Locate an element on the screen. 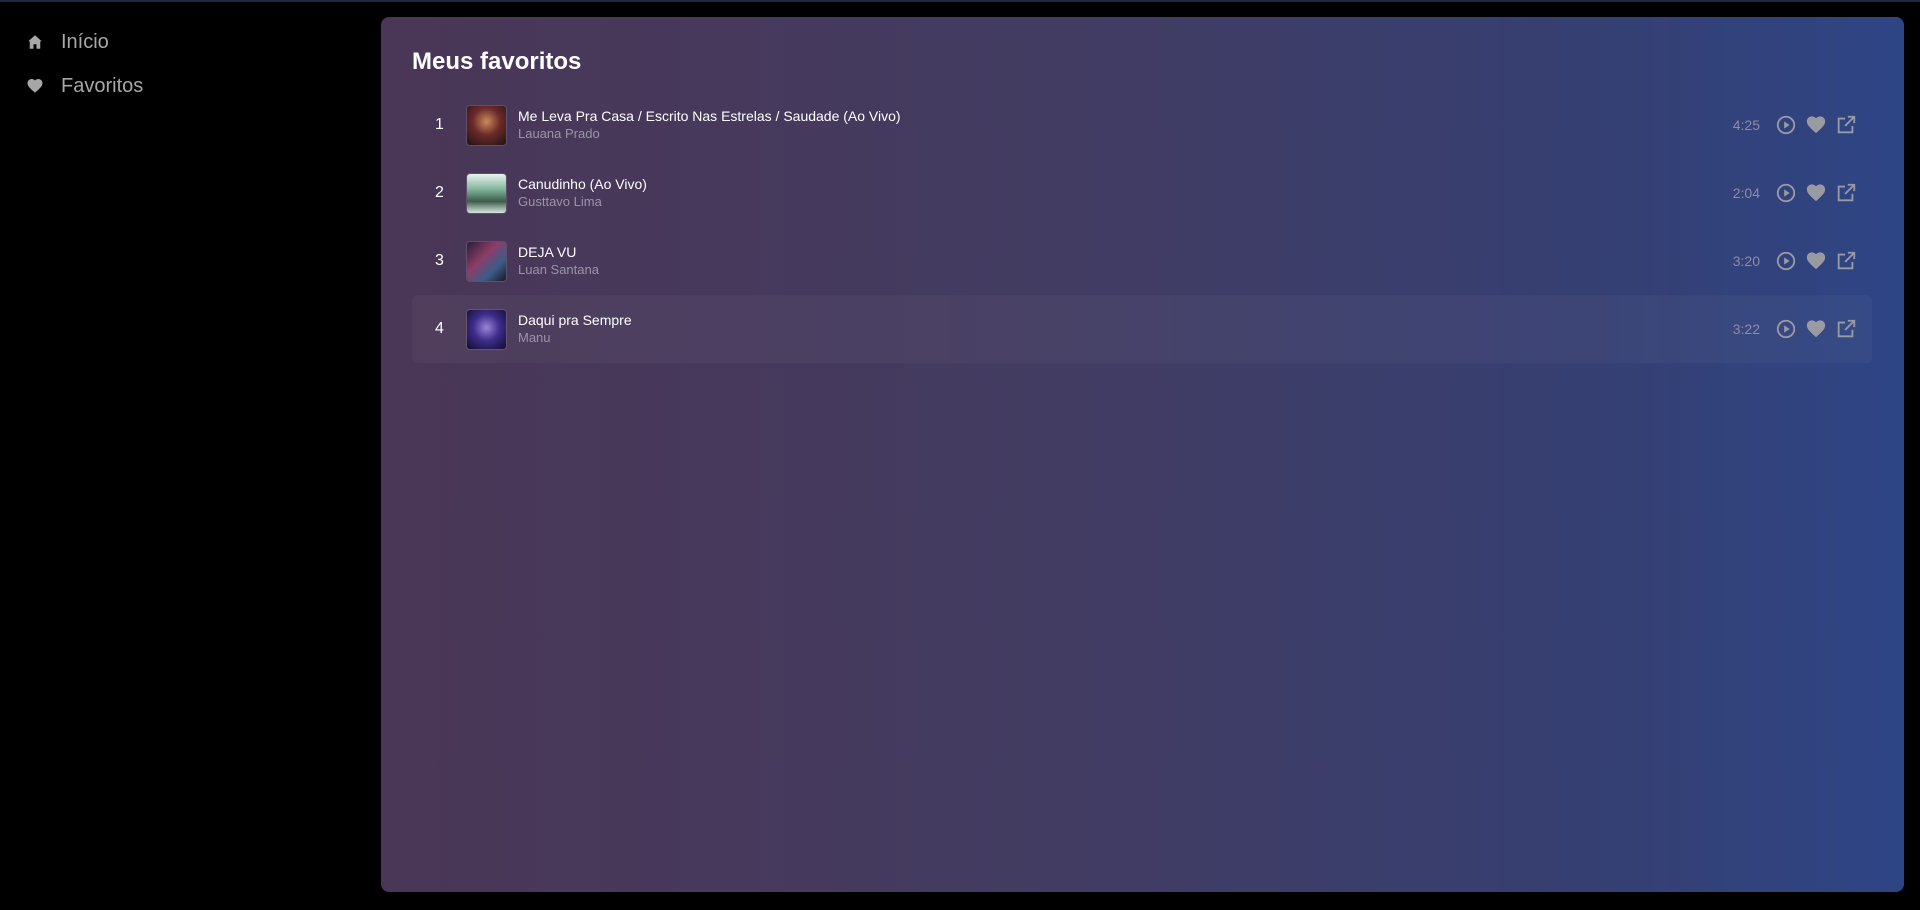  track-info: DEJA VU Luan Santana is located at coordinates (558, 261).